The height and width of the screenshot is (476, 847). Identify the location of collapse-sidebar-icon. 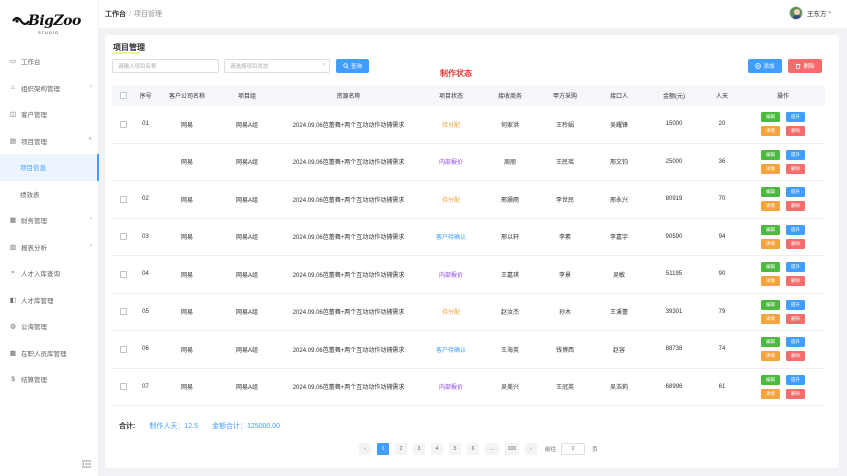
(86, 464).